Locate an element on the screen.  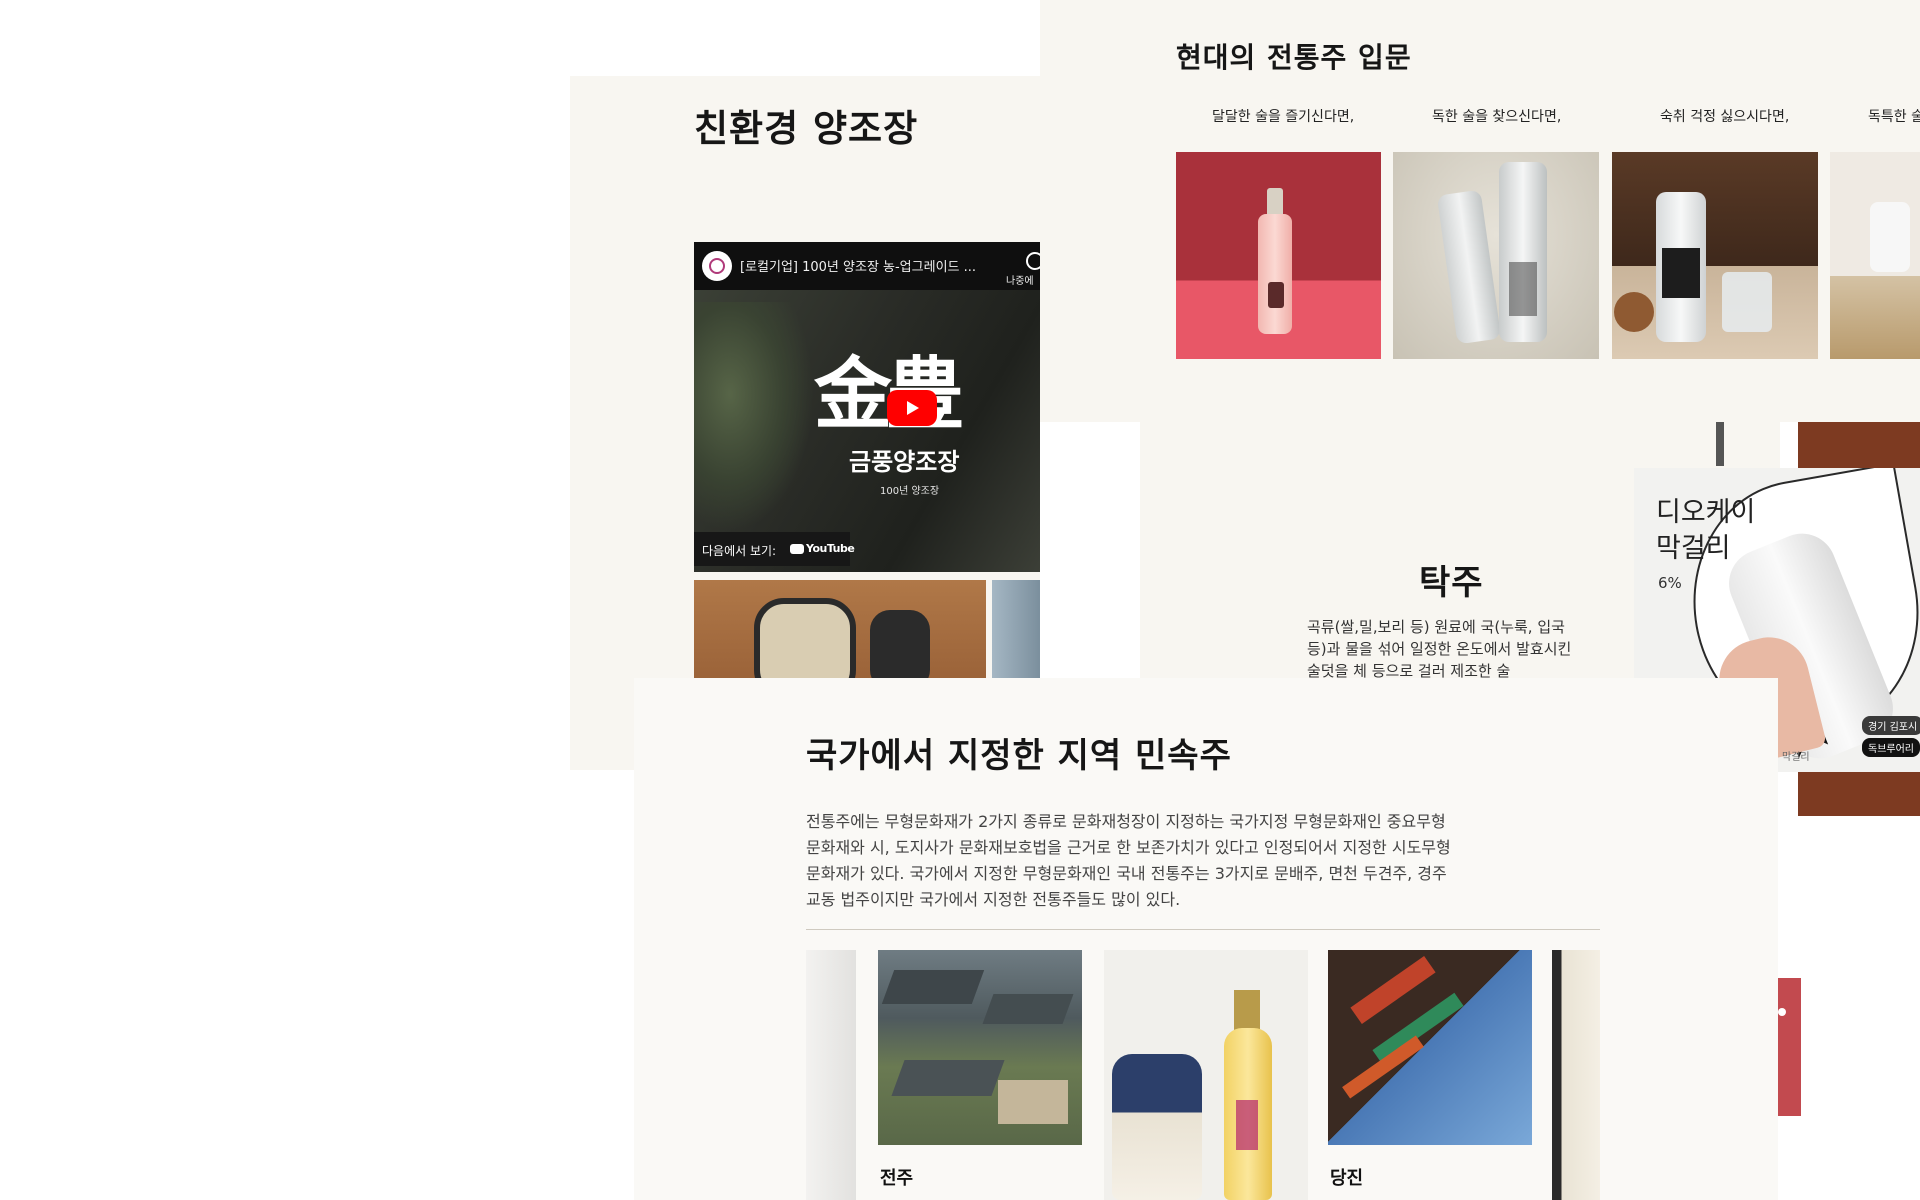
region-card-bottles is located at coordinates (1206, 1075).